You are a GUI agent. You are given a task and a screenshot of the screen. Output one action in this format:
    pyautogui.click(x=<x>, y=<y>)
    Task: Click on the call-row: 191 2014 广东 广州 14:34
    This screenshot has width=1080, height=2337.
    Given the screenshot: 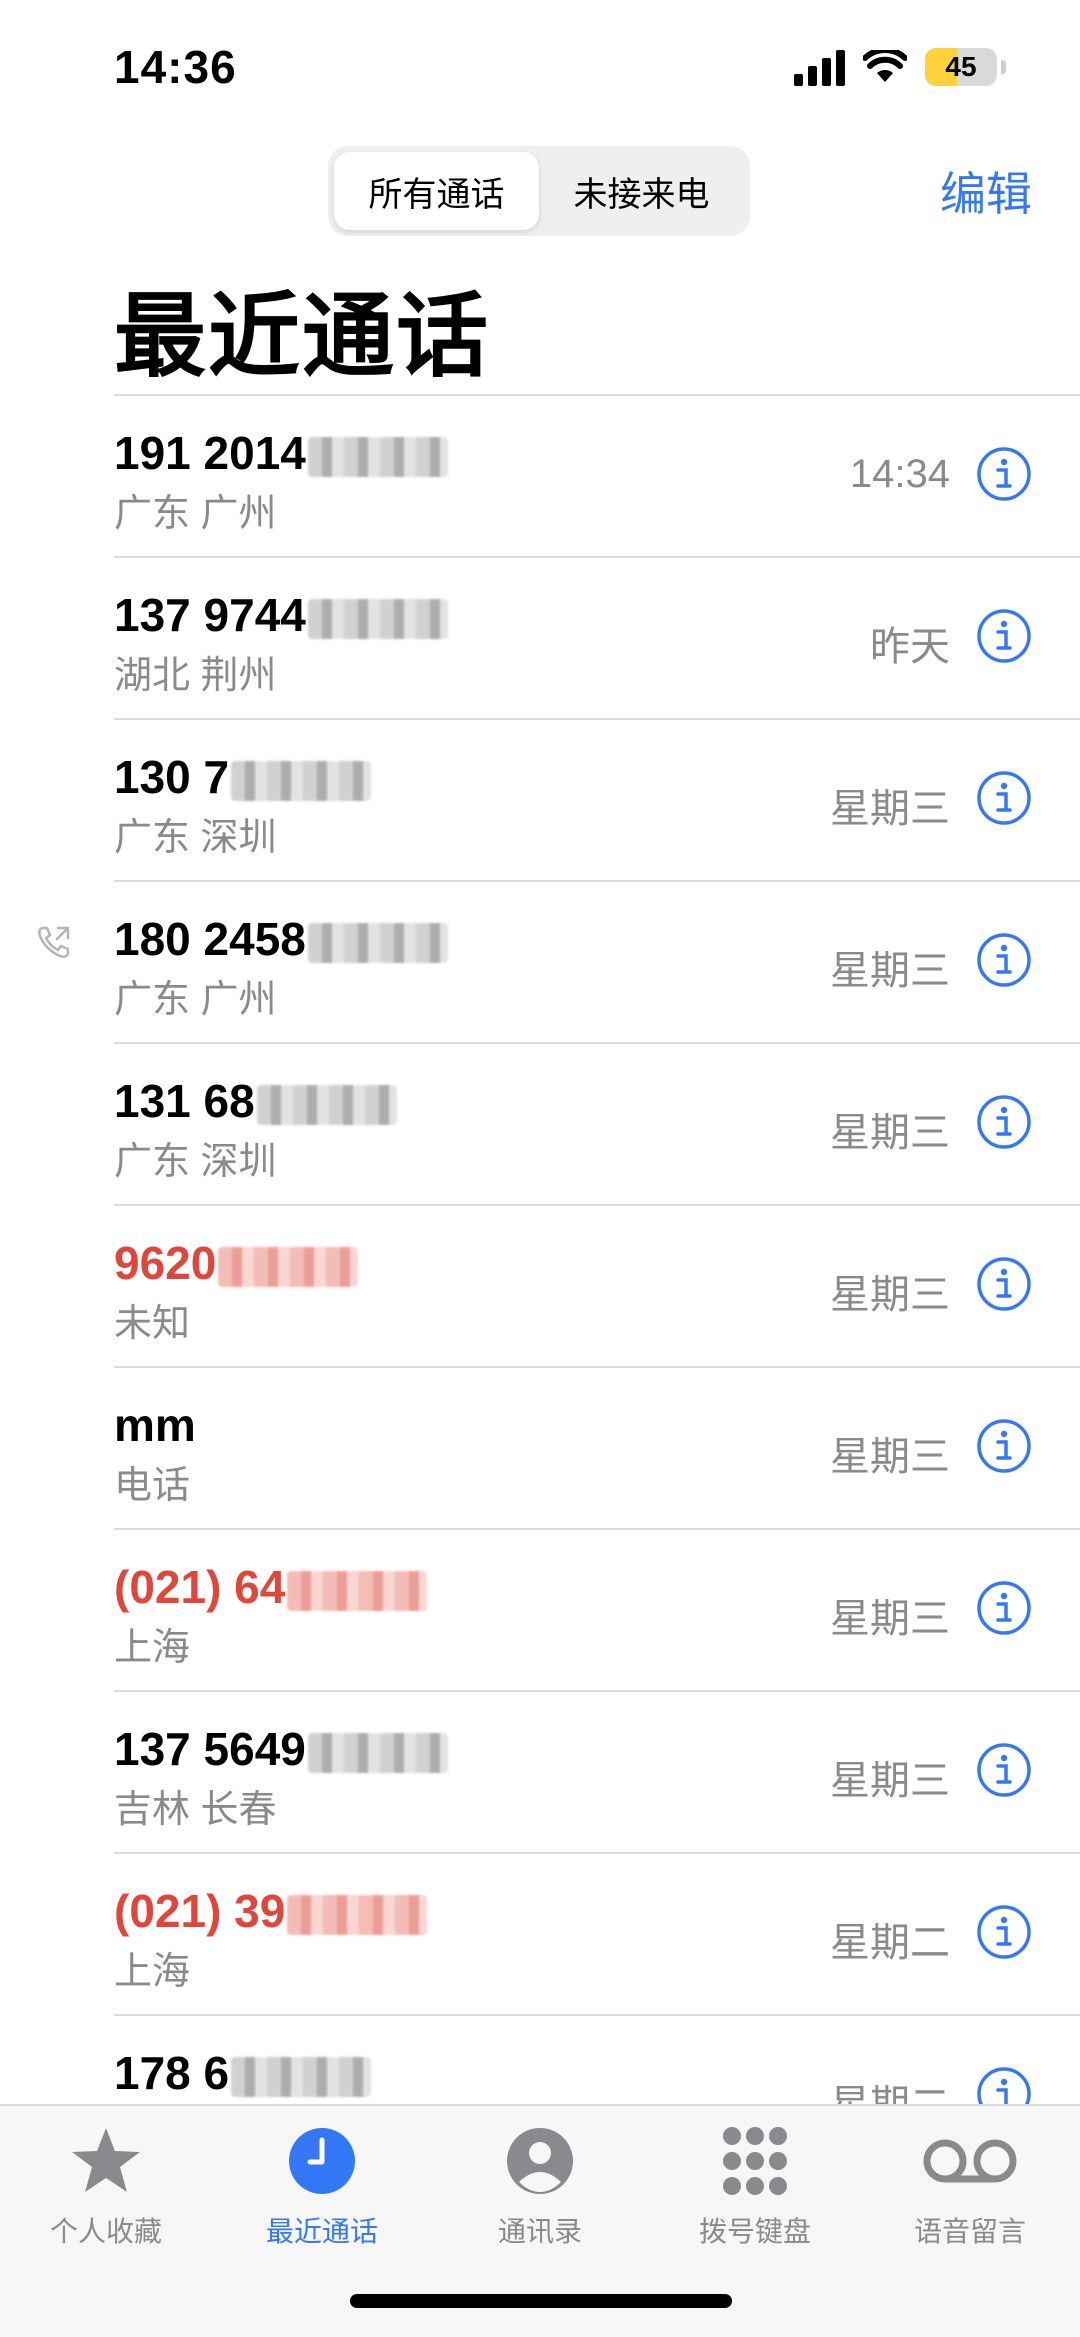 What is the action you would take?
    pyautogui.click(x=540, y=477)
    